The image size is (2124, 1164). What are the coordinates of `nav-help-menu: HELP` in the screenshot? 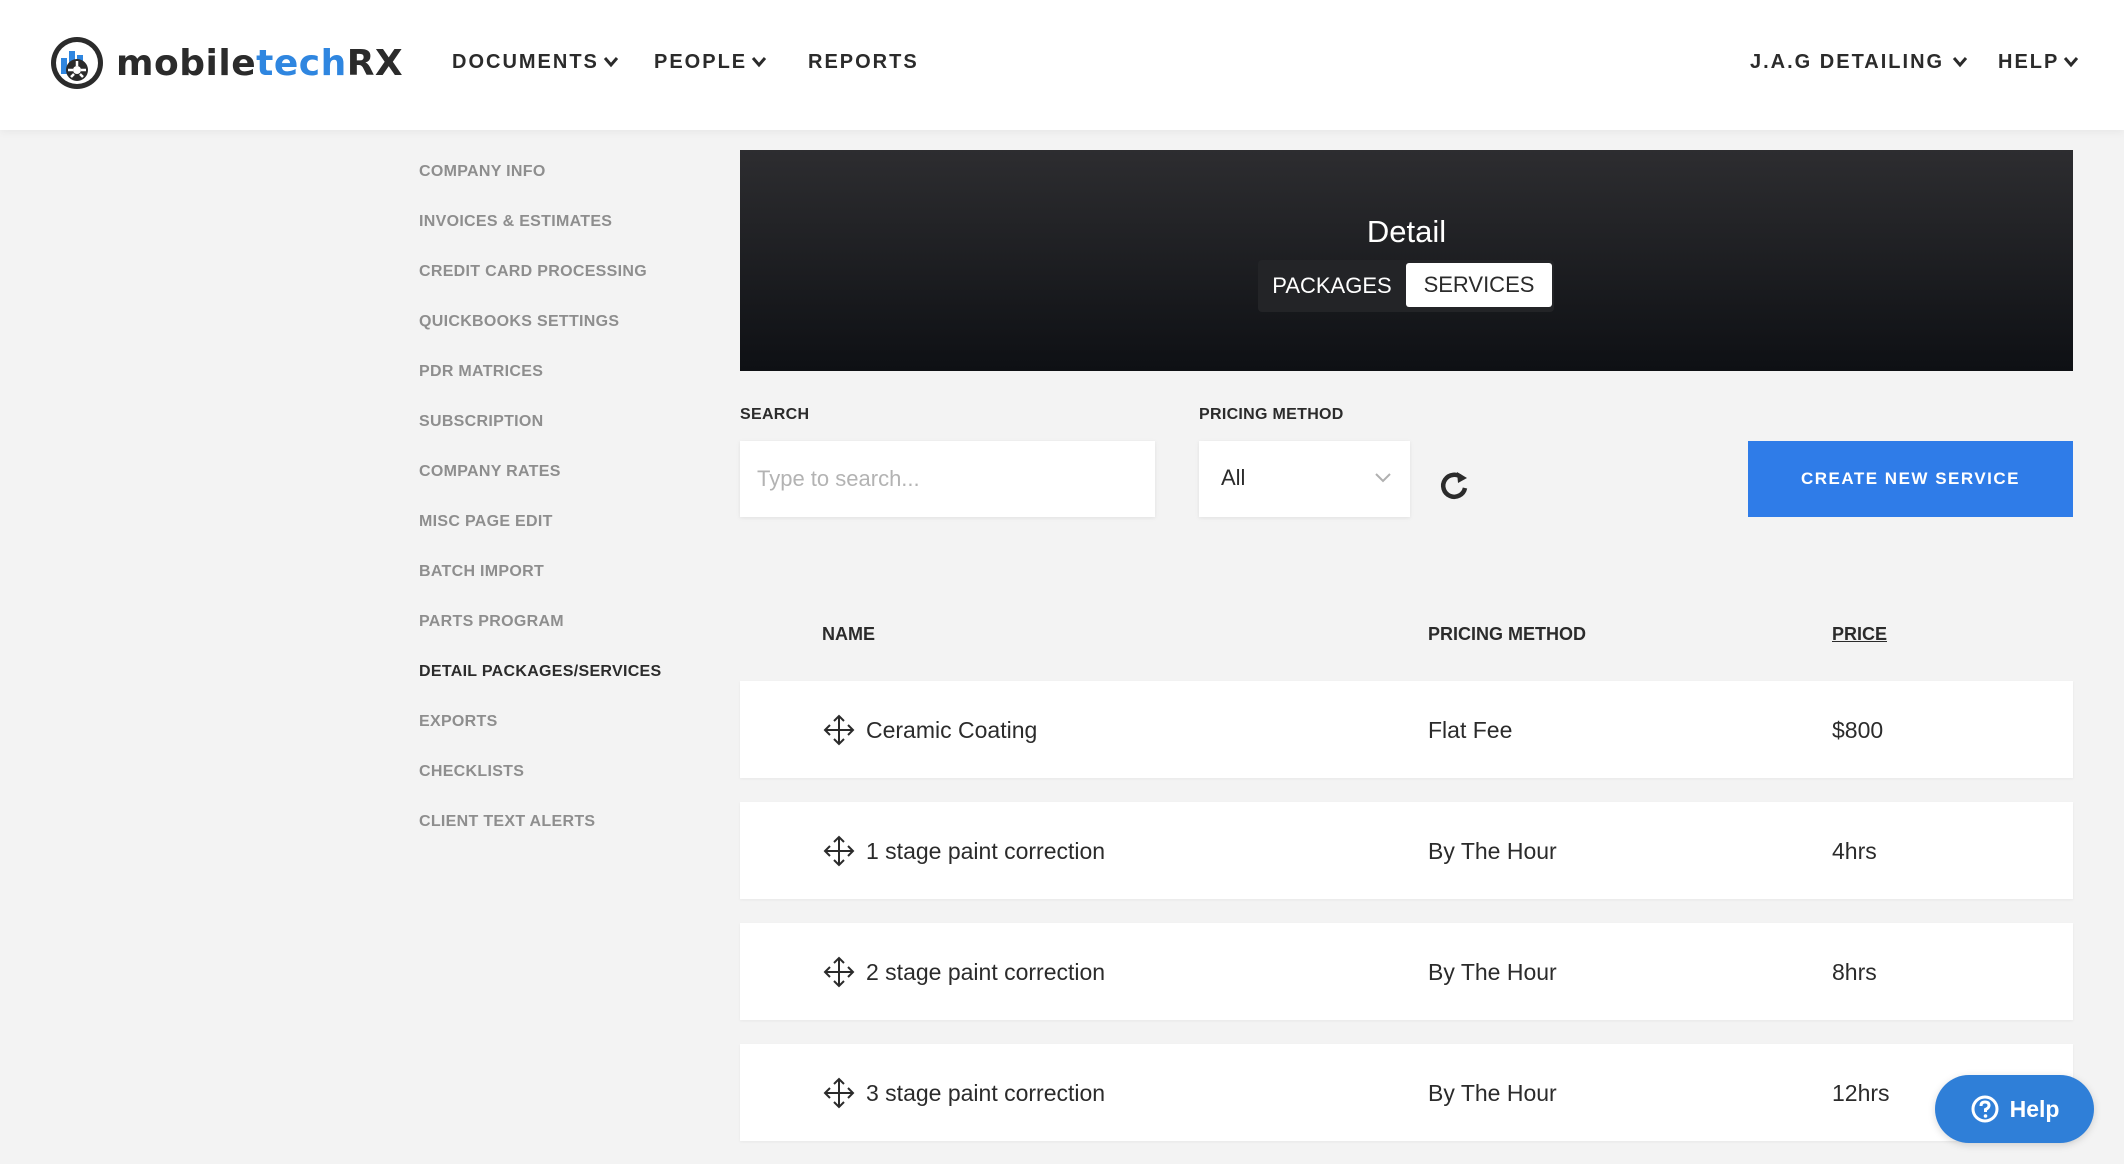 It's located at (2038, 62).